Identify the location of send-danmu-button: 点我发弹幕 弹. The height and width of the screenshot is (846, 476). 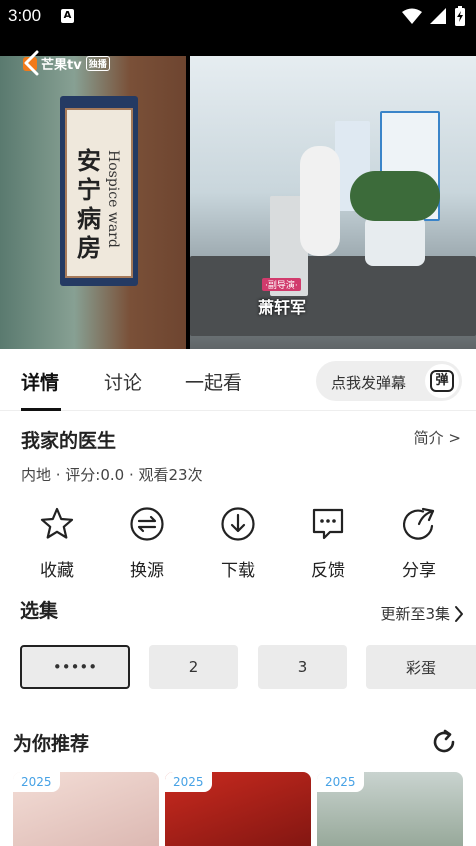
(389, 381).